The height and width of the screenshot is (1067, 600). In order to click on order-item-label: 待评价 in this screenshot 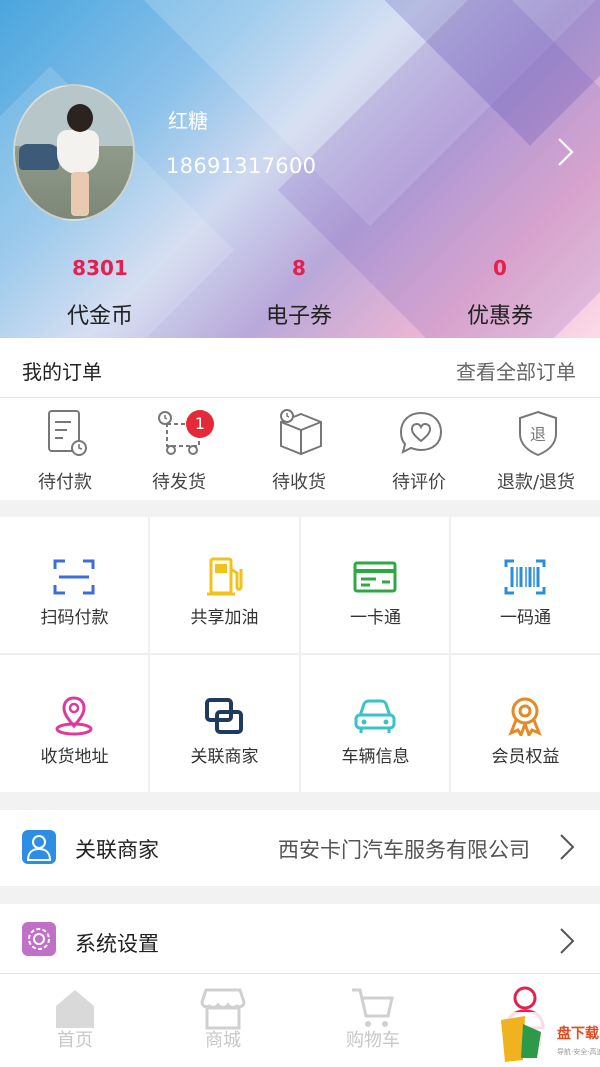, I will do `click(419, 482)`.